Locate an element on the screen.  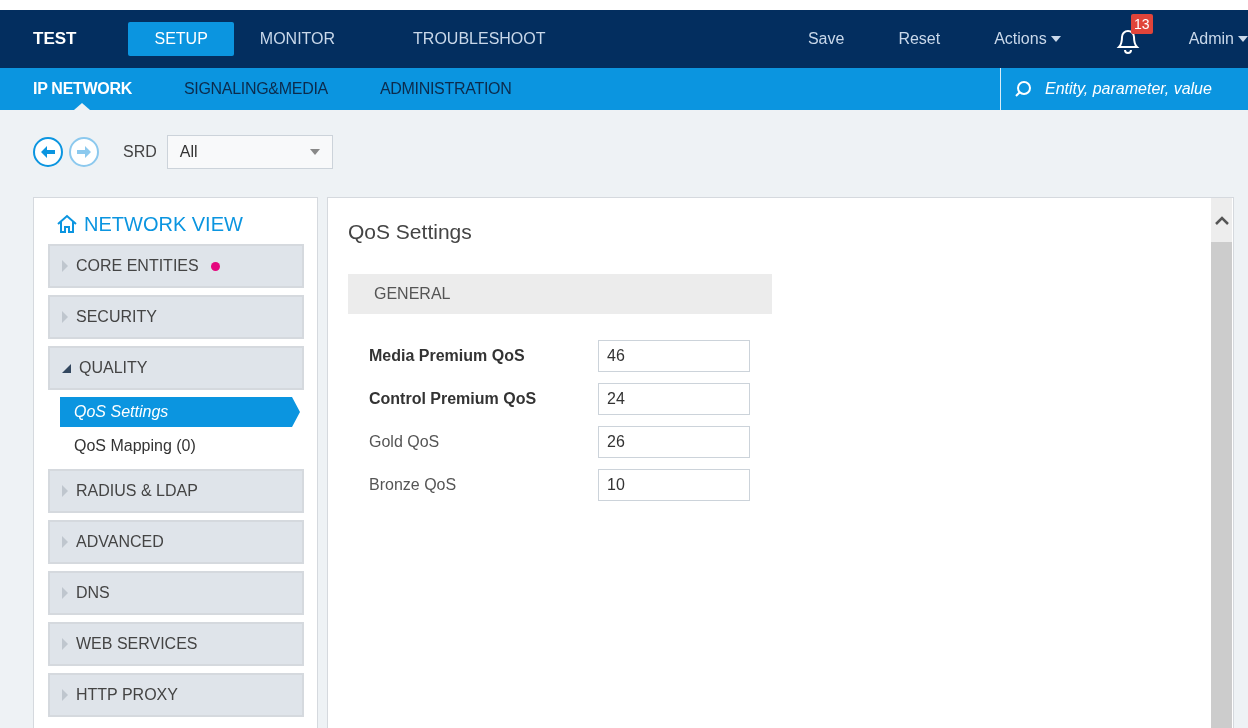
input-field: 24 is located at coordinates (674, 398).